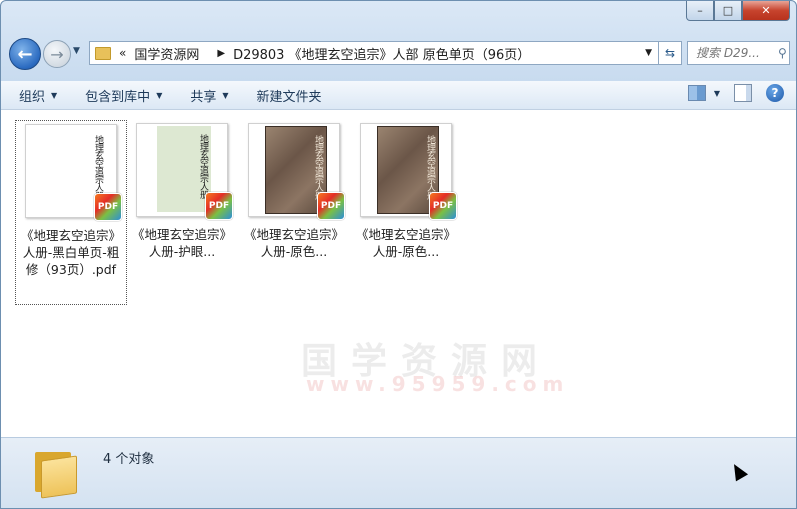 This screenshot has height=509, width=797. I want to click on caption-buttons: – □ ✕, so click(738, 11).